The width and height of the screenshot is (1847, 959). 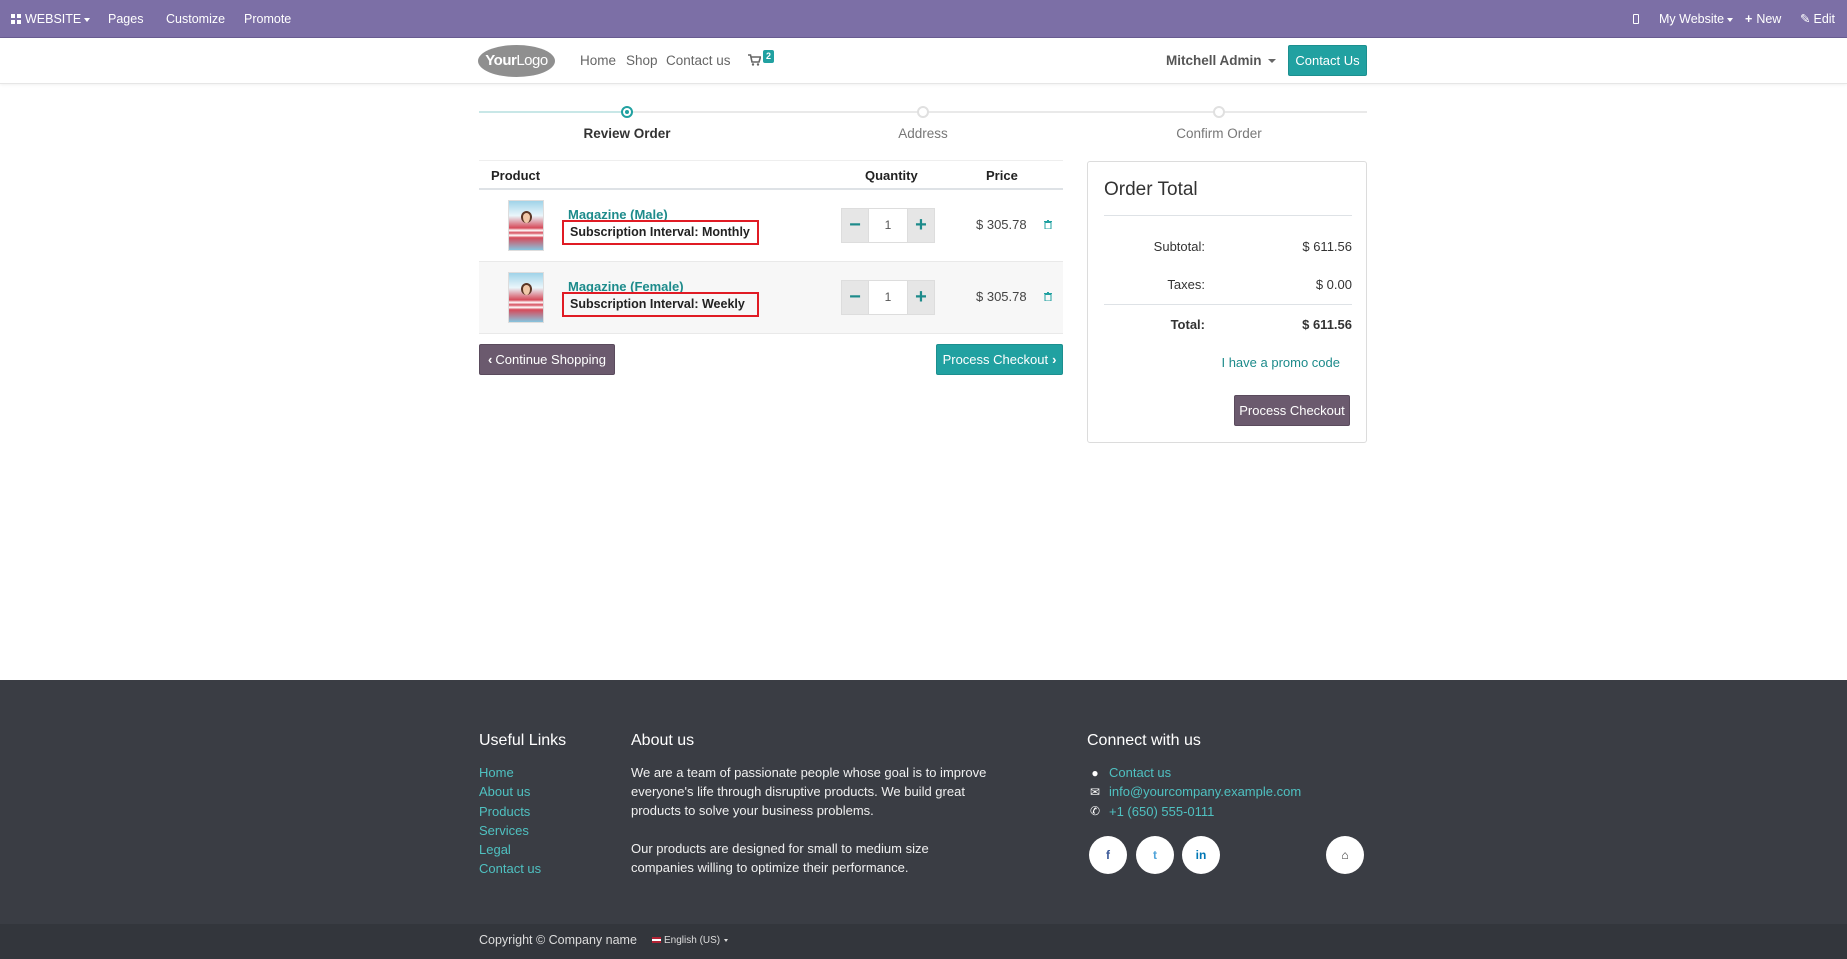 What do you see at coordinates (627, 133) in the screenshot?
I see `wizard-step-review-order: Review Order` at bounding box center [627, 133].